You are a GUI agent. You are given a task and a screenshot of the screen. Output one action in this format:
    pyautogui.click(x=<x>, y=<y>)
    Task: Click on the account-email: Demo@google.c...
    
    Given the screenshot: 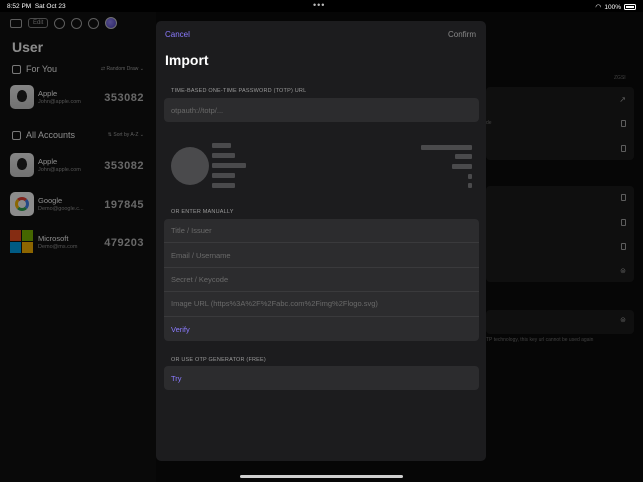 What is the action you would take?
    pyautogui.click(x=61, y=209)
    